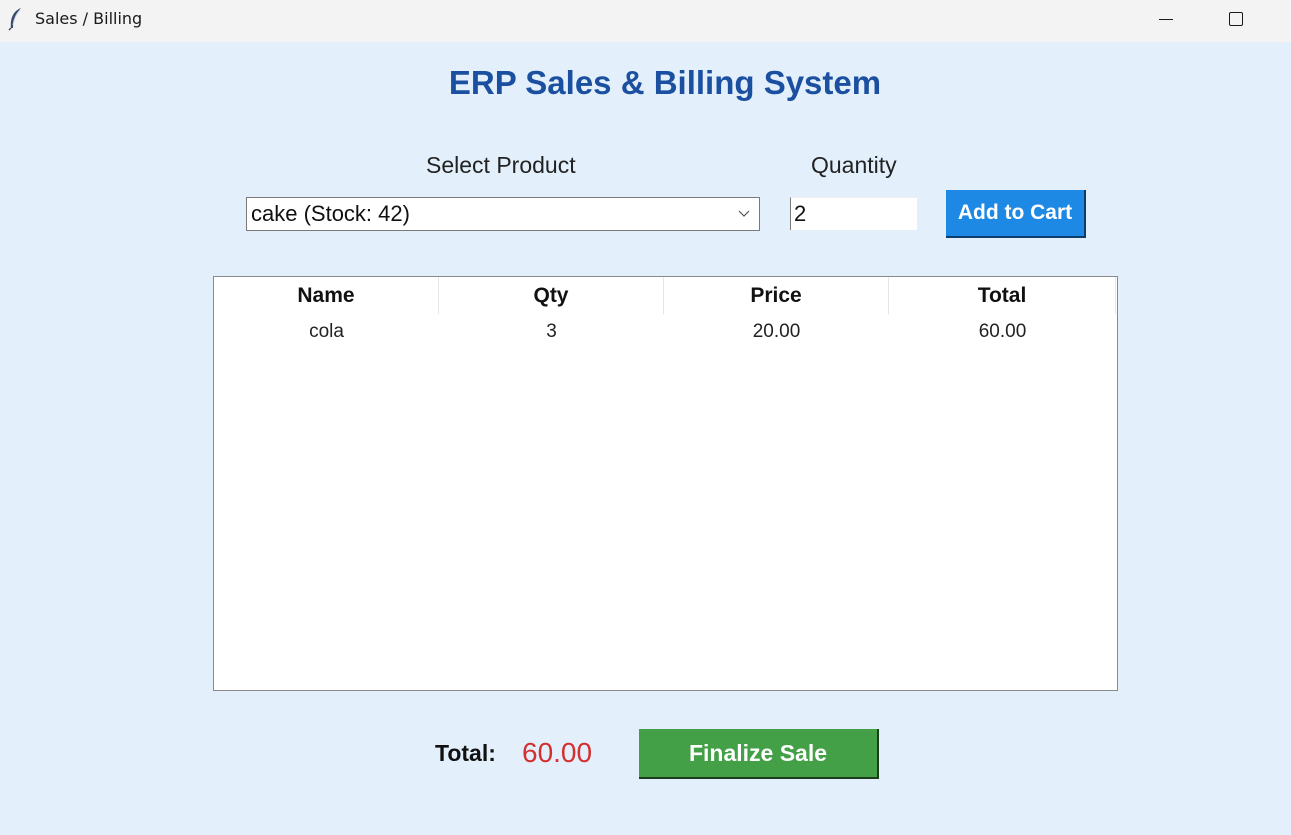 The width and height of the screenshot is (1291, 835). Describe the element at coordinates (759, 754) in the screenshot. I see `finalize-sale-button: Finalize Sale` at that location.